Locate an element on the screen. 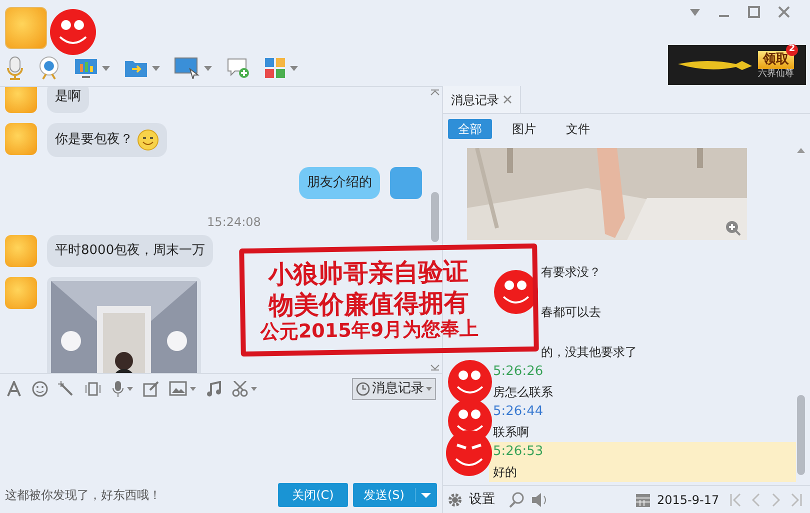  message-bubble: 你是要包夜？ is located at coordinates (107, 140).